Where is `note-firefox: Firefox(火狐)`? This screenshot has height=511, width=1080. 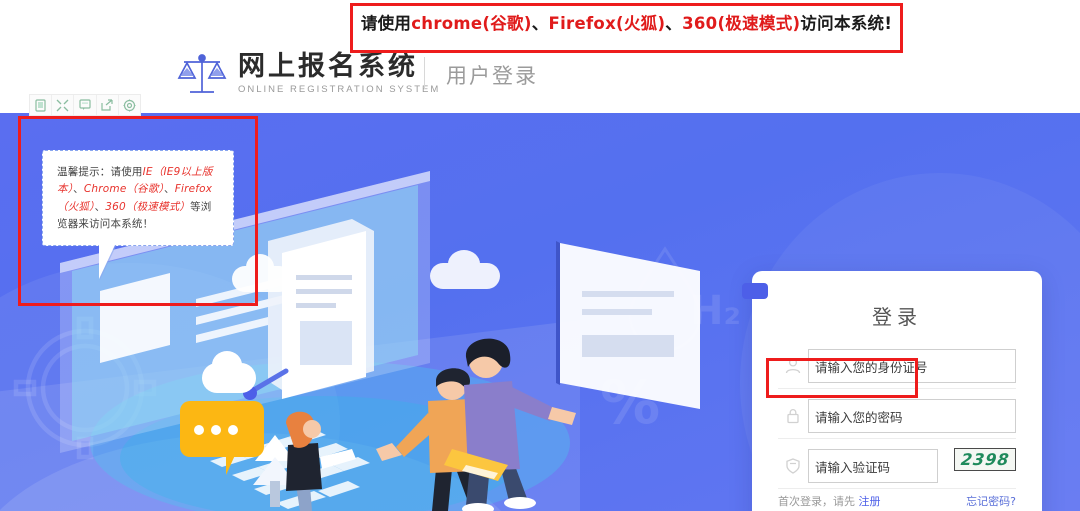 note-firefox: Firefox(火狐) is located at coordinates (607, 23).